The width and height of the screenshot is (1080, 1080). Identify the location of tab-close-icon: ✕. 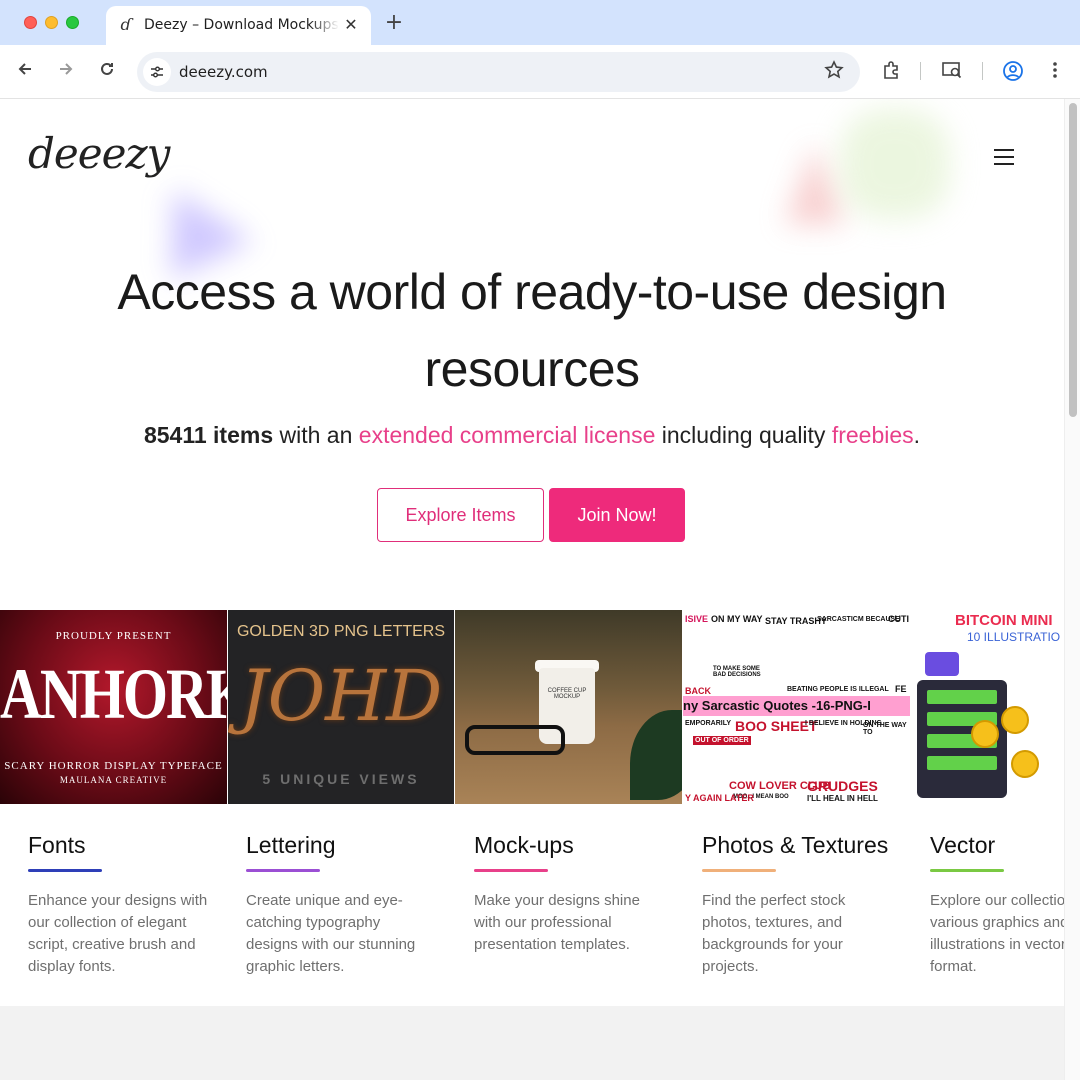
(351, 25).